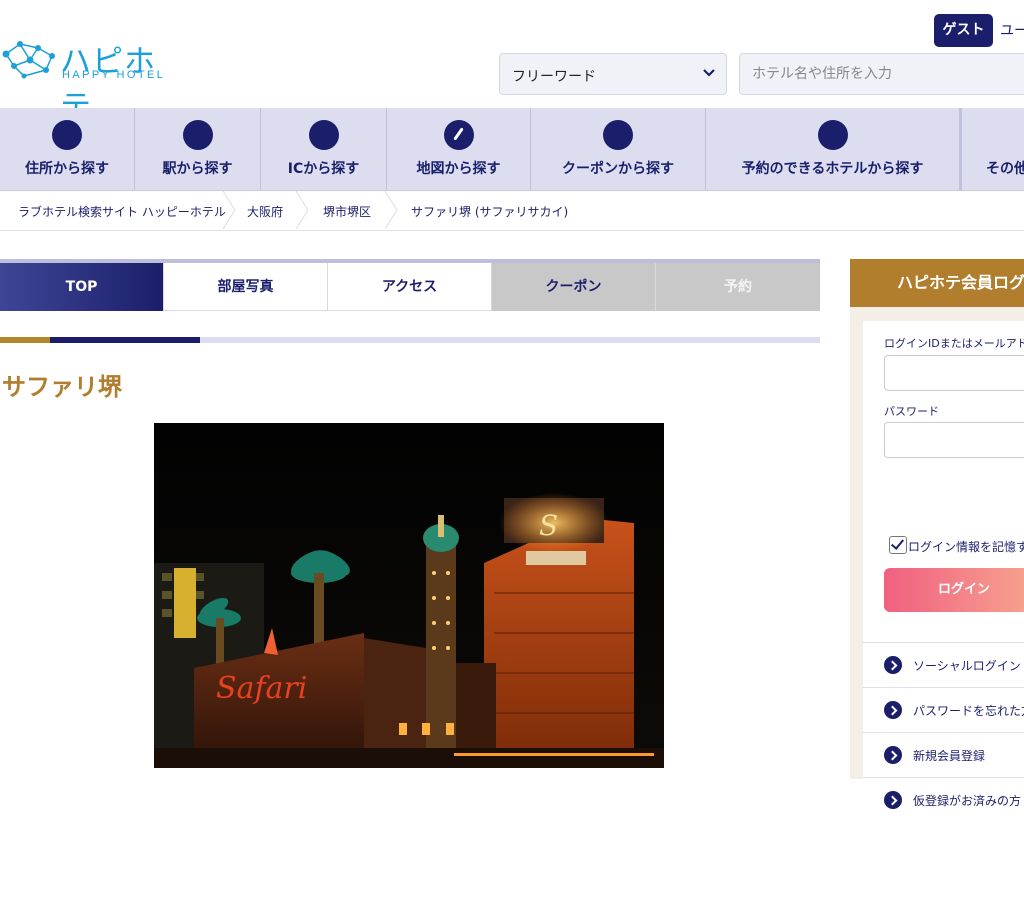 The height and width of the screenshot is (921, 1024). What do you see at coordinates (197, 169) in the screenshot?
I see `nav-label: 駅から探す` at bounding box center [197, 169].